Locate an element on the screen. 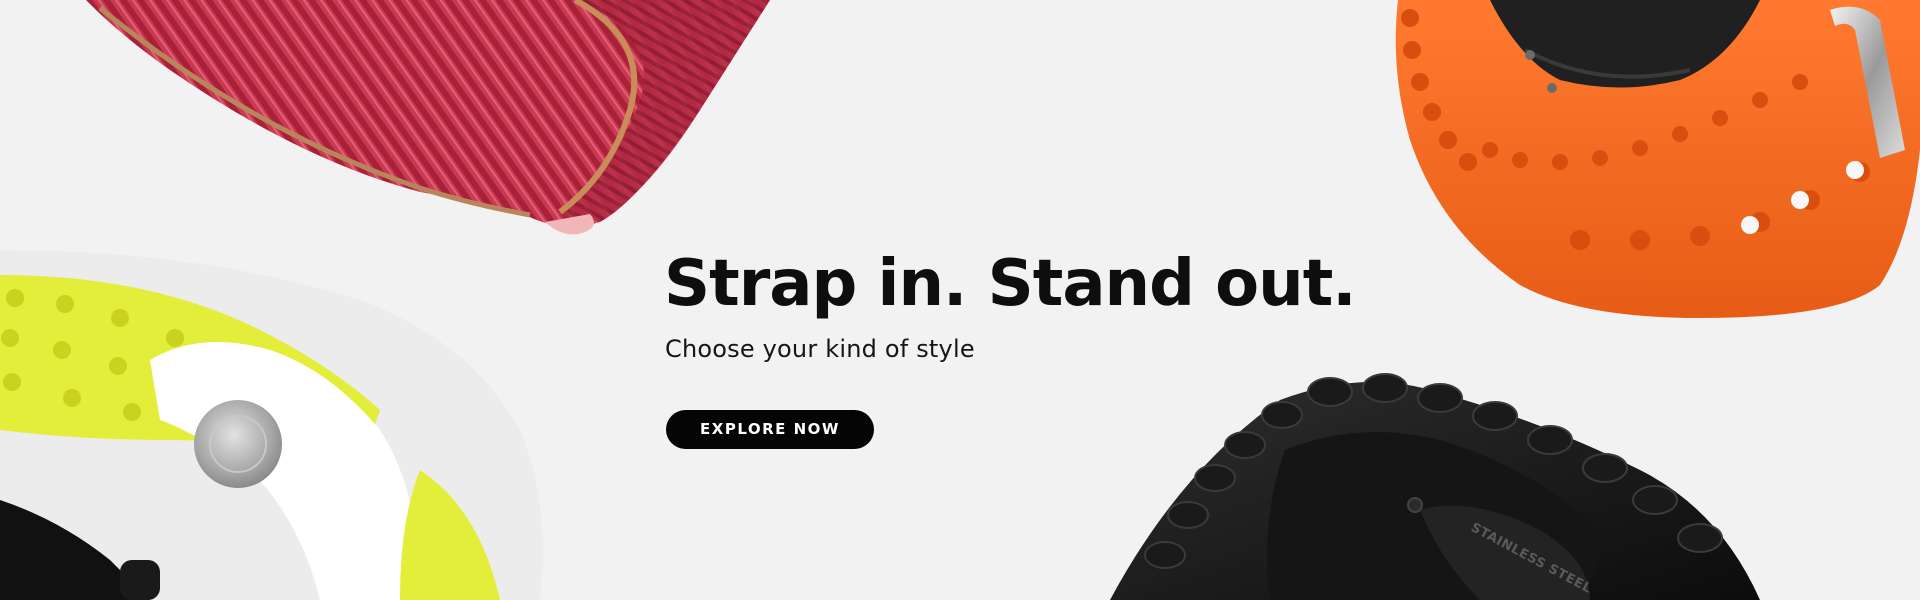  hero-headline: Strap in. Stand out. is located at coordinates (1010, 284).